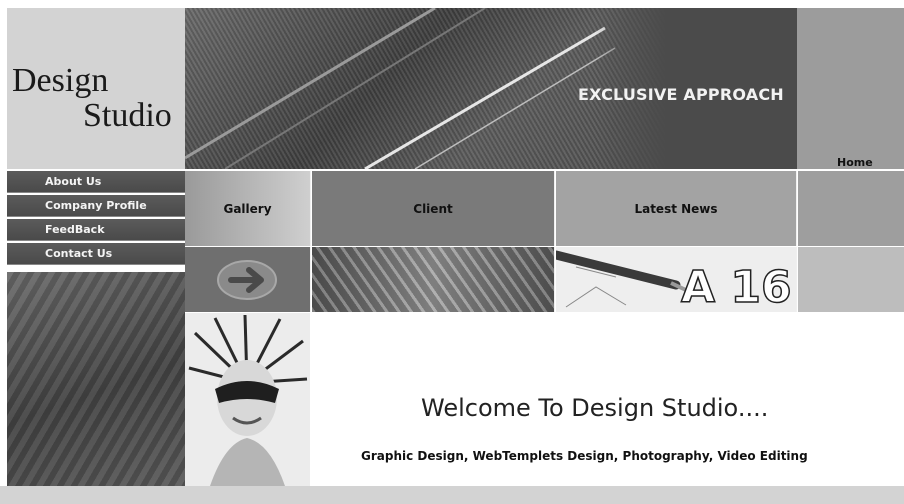  I want to click on thumbnail-spacer, so click(851, 279).